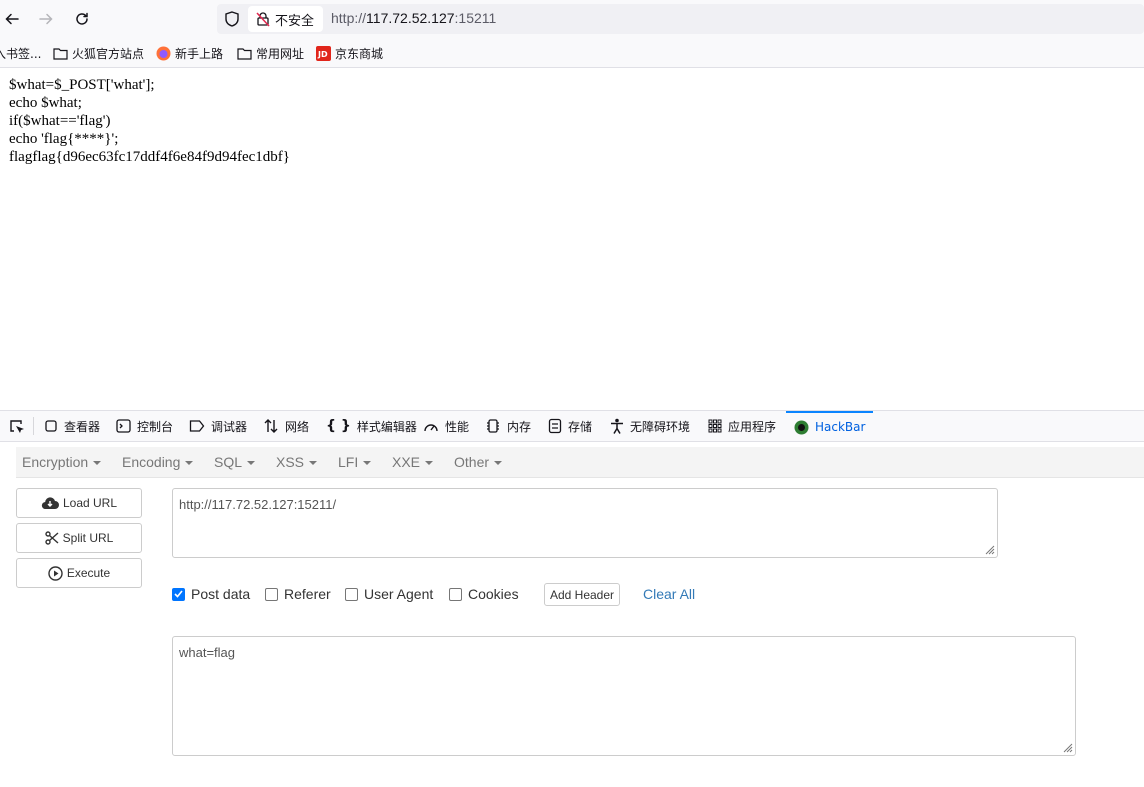 The width and height of the screenshot is (1144, 787). Describe the element at coordinates (232, 19) in the screenshot. I see `tracking-protection-button` at that location.